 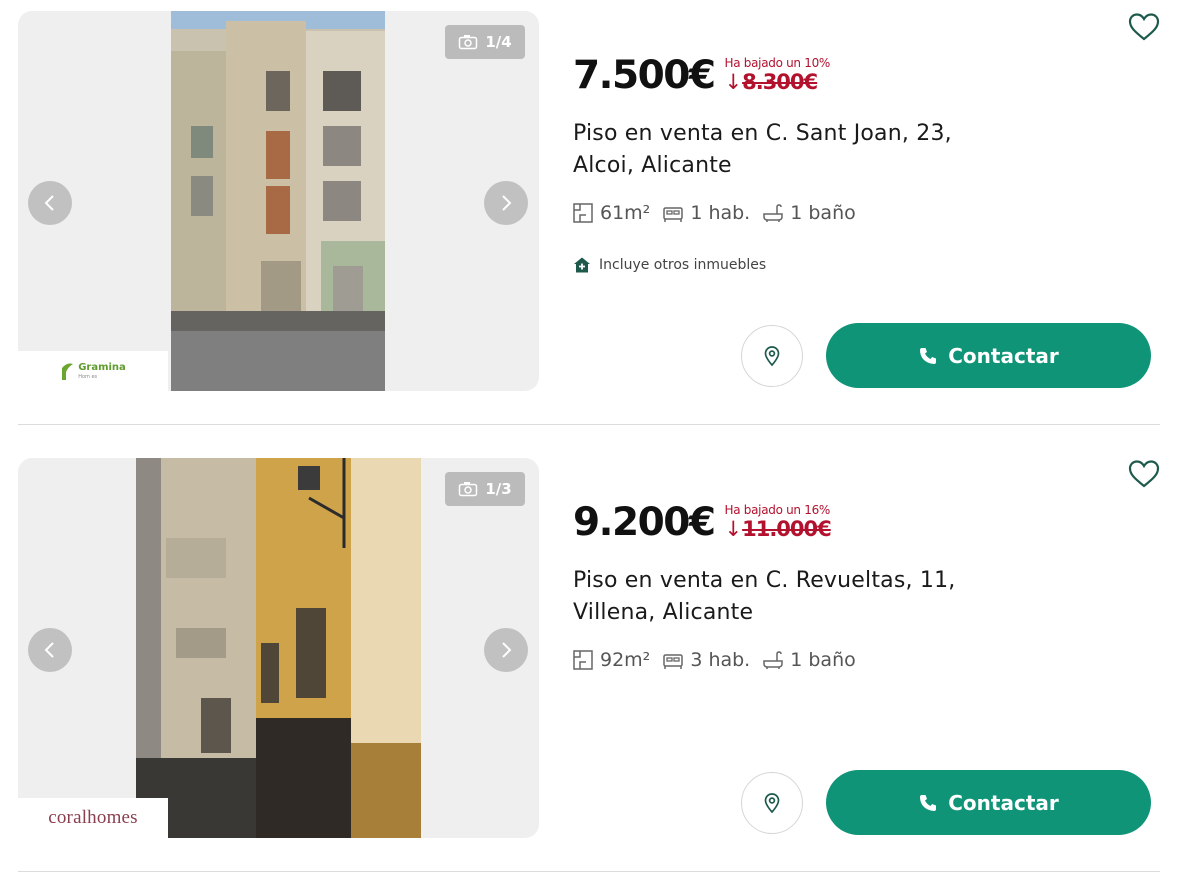 I want to click on agency-logo-name: Gramina, so click(x=102, y=367).